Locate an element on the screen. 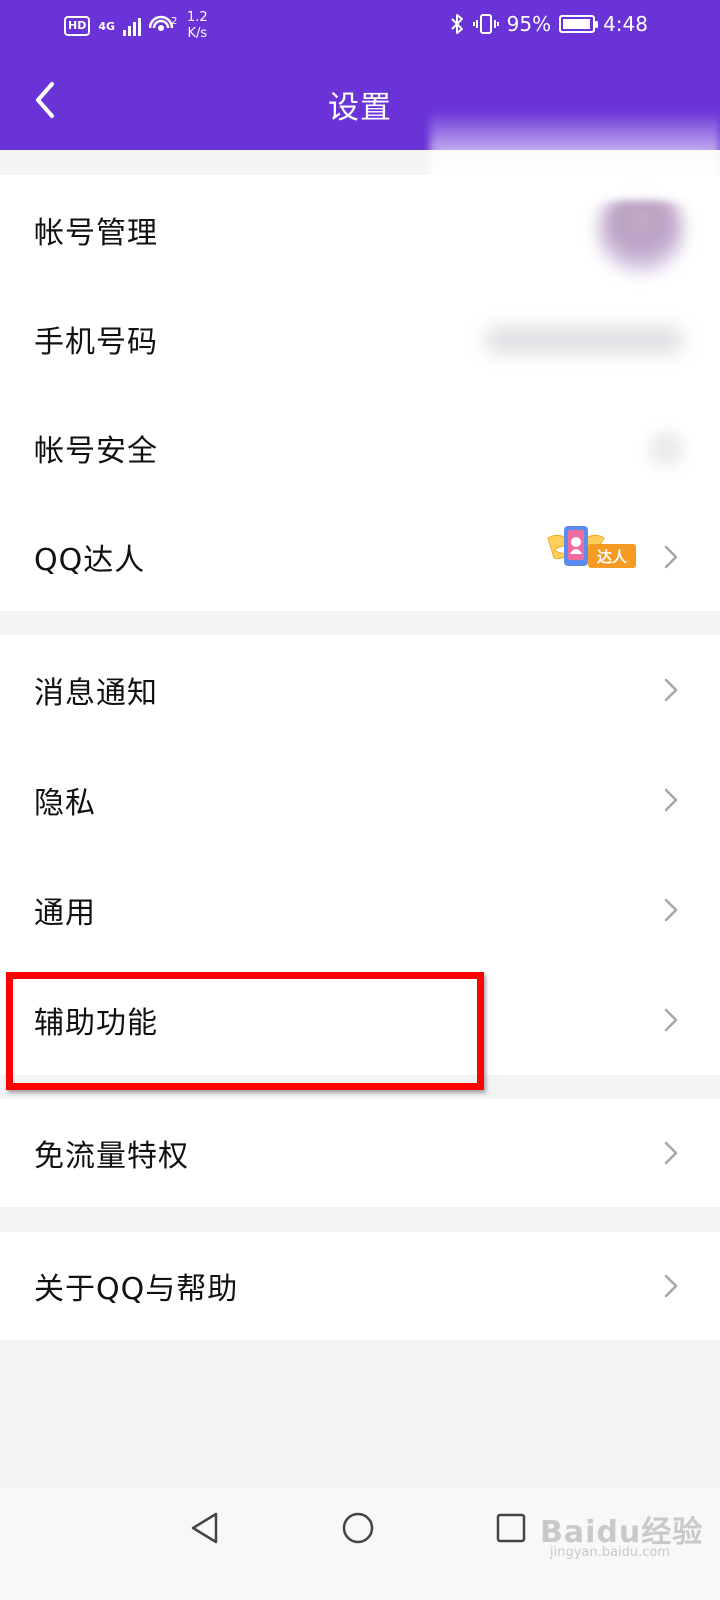 The height and width of the screenshot is (1600, 720). status-right: 95% 4:48 is located at coordinates (548, 24).